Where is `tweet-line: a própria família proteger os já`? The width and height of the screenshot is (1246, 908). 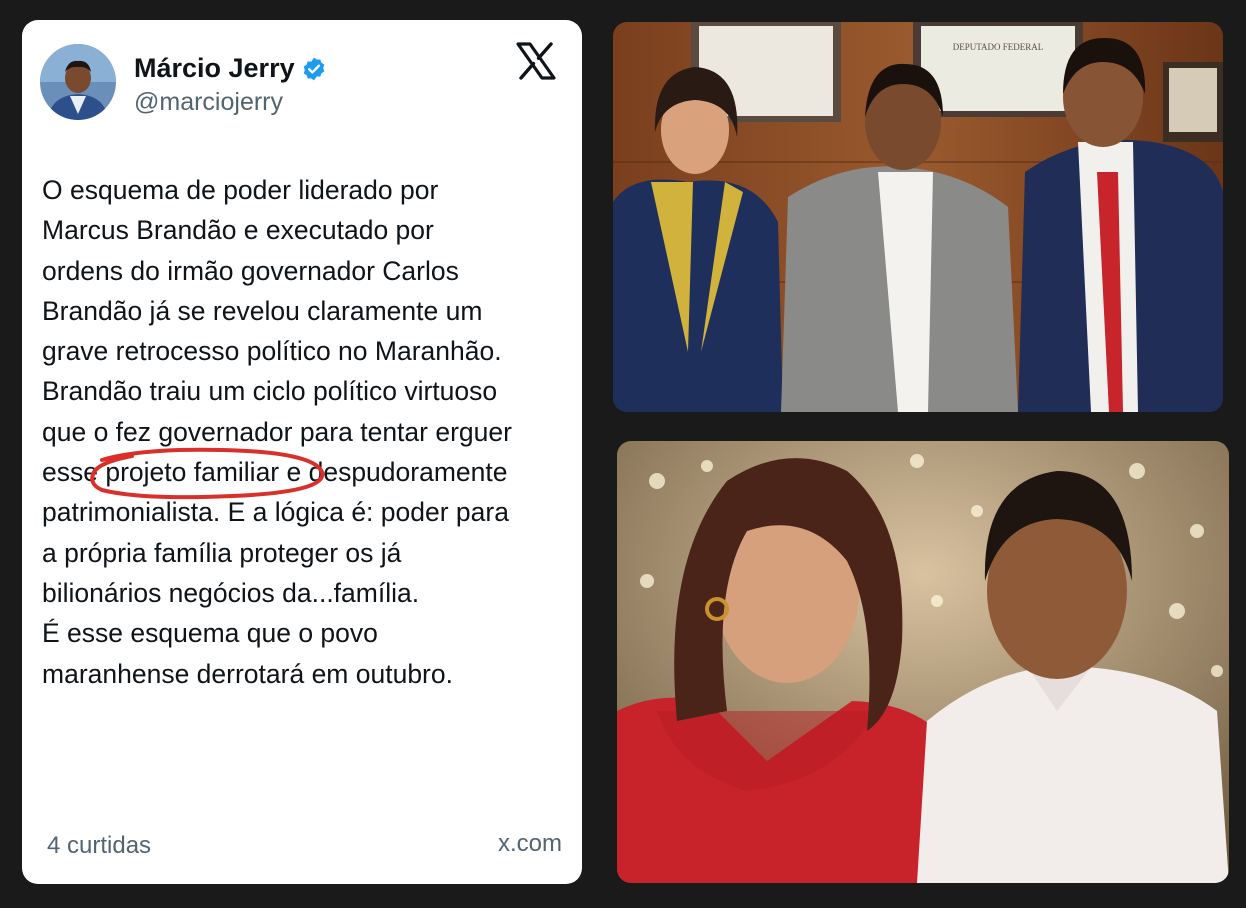
tweet-line: a própria família proteger os já is located at coordinates (222, 552).